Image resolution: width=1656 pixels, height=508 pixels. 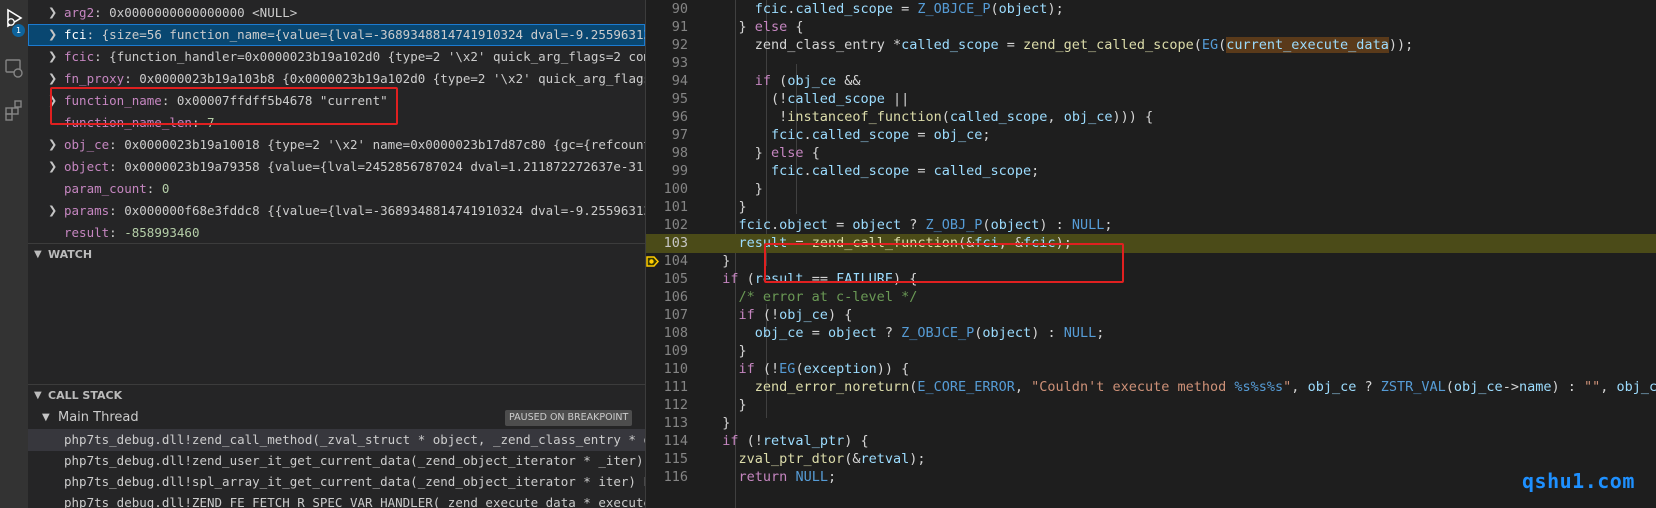 I want to click on debug-badge: 1, so click(x=18, y=30).